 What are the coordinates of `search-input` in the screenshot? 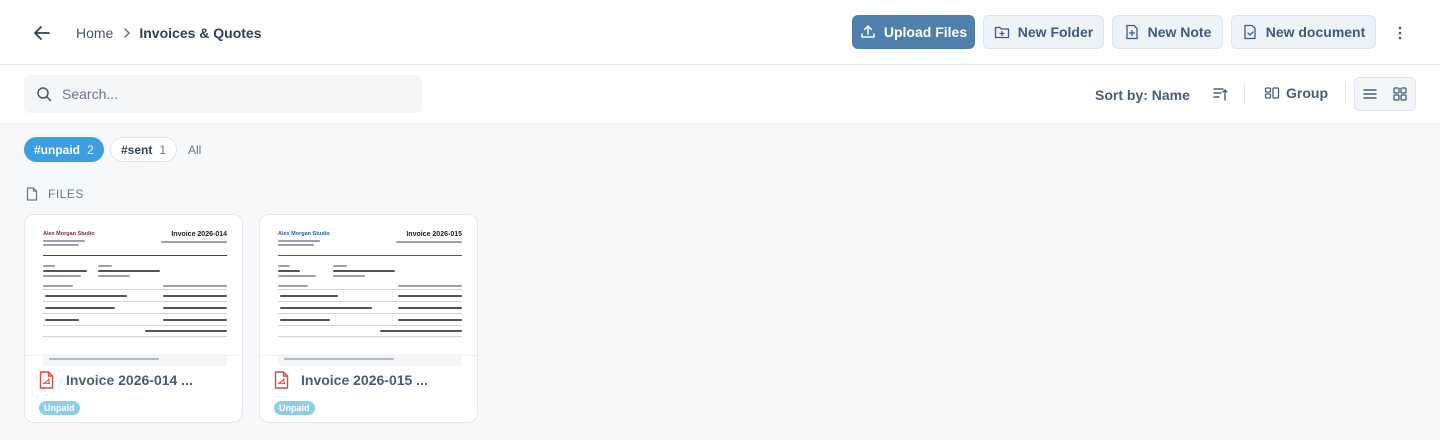 It's located at (227, 94).